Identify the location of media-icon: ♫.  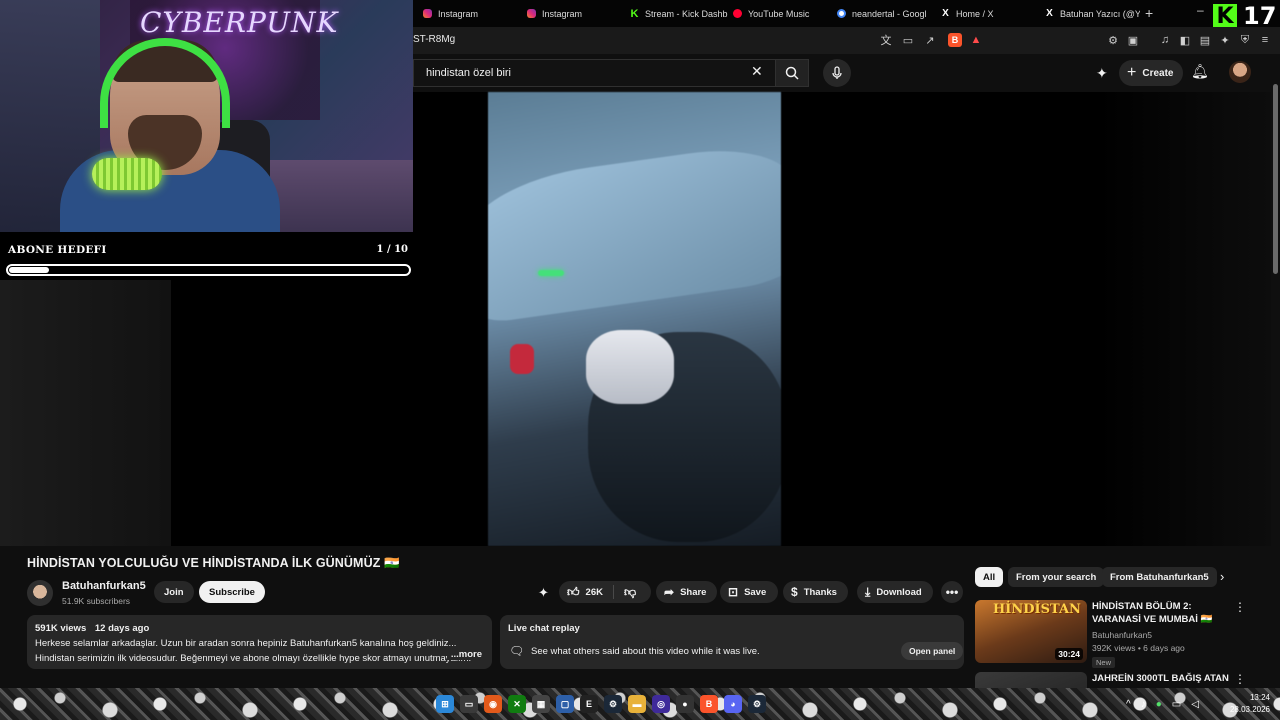
(1165, 40).